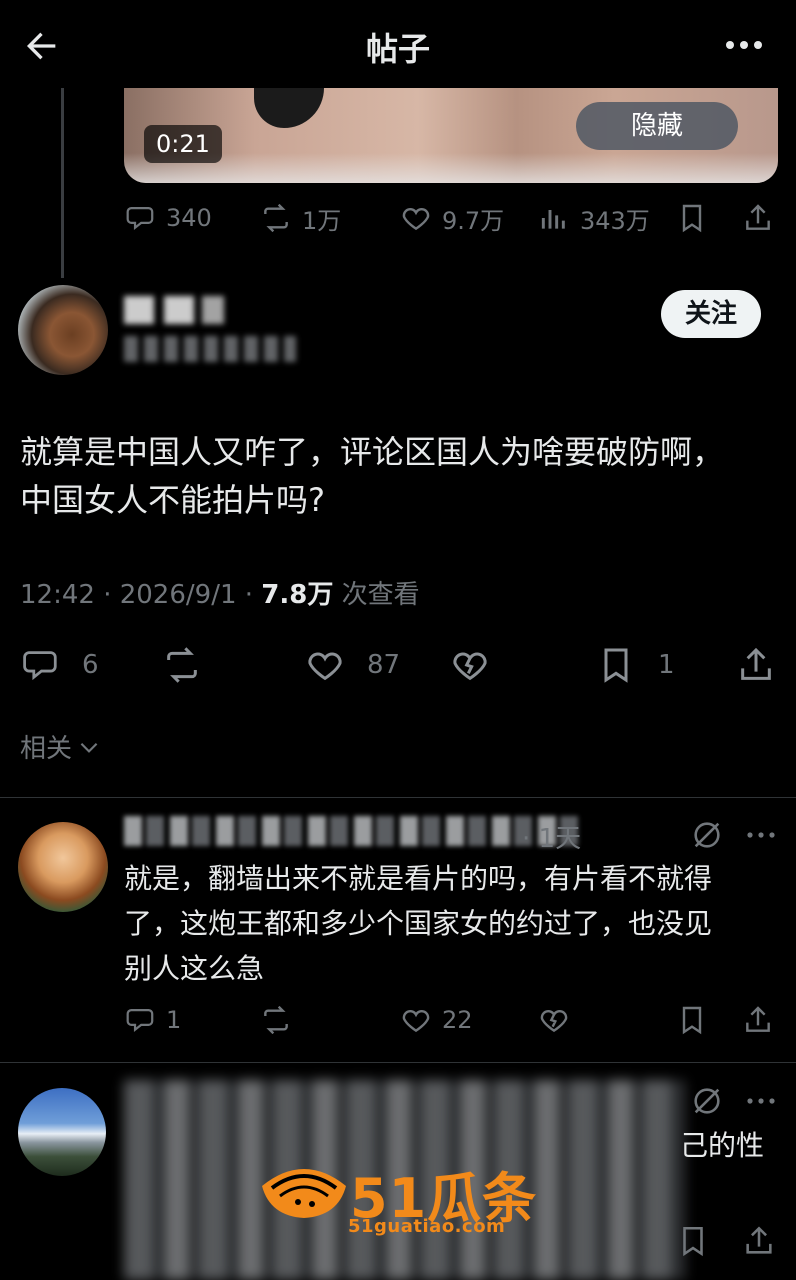  I want to click on page-title: 帖子, so click(397, 49).